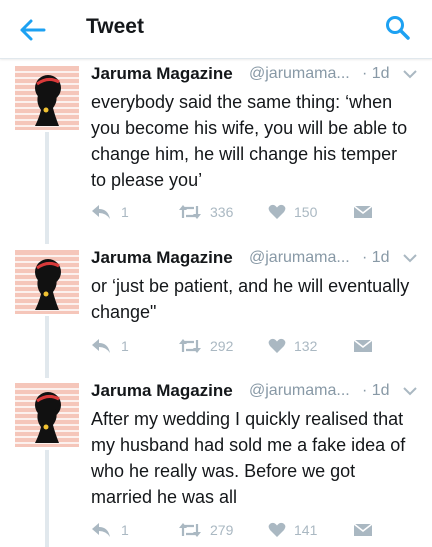  I want to click on retweet-button: 279, so click(213, 531).